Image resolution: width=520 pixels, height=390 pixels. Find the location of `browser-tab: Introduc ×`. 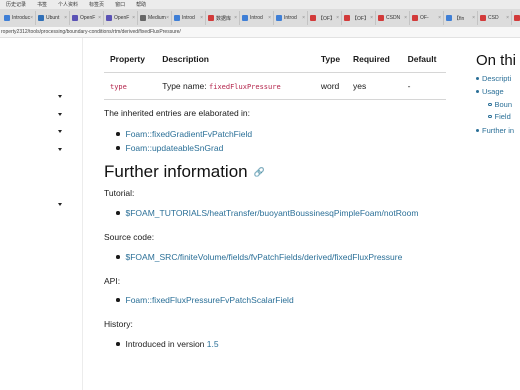

browser-tab: Introduc × is located at coordinates (19, 18).